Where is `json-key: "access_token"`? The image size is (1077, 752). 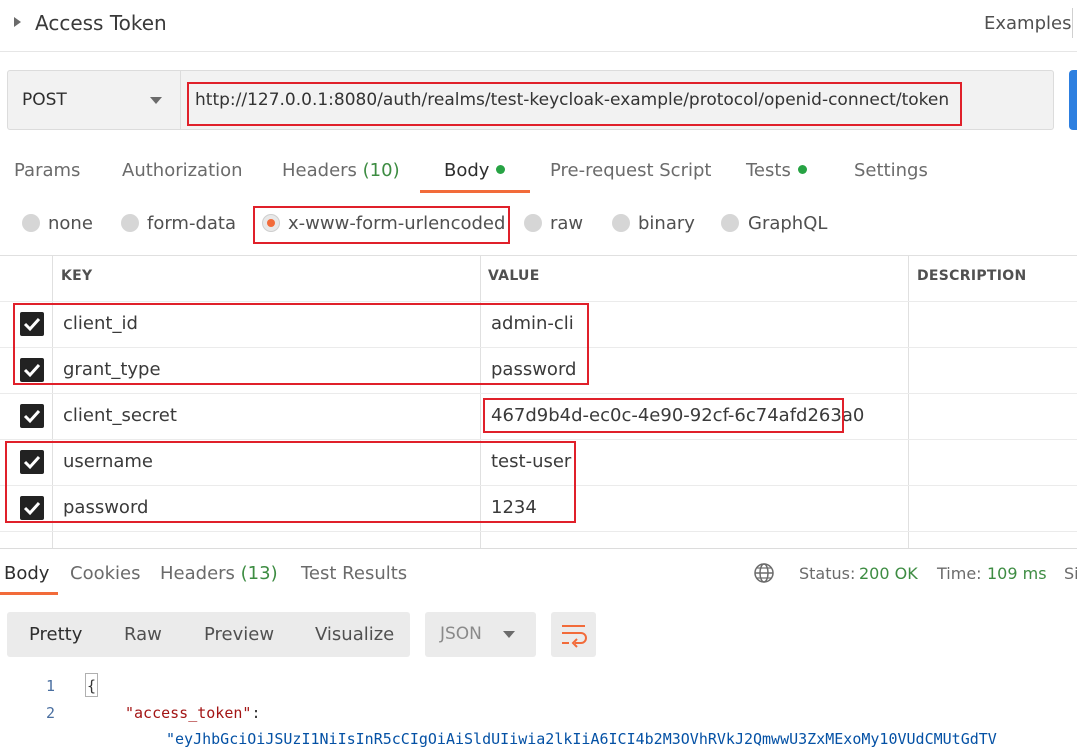
json-key: "access_token" is located at coordinates (188, 713).